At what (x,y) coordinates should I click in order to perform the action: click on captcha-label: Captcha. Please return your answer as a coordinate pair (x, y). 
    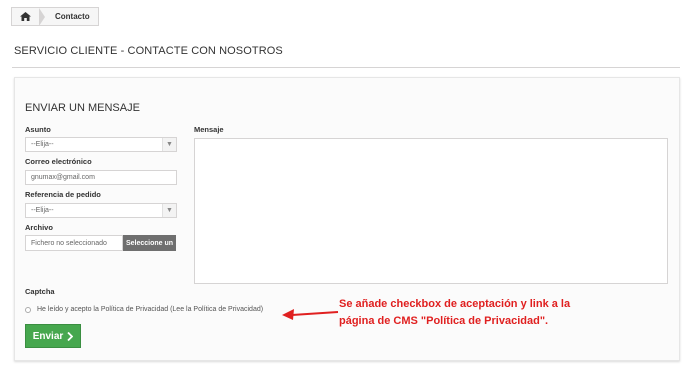
    Looking at the image, I should click on (40, 291).